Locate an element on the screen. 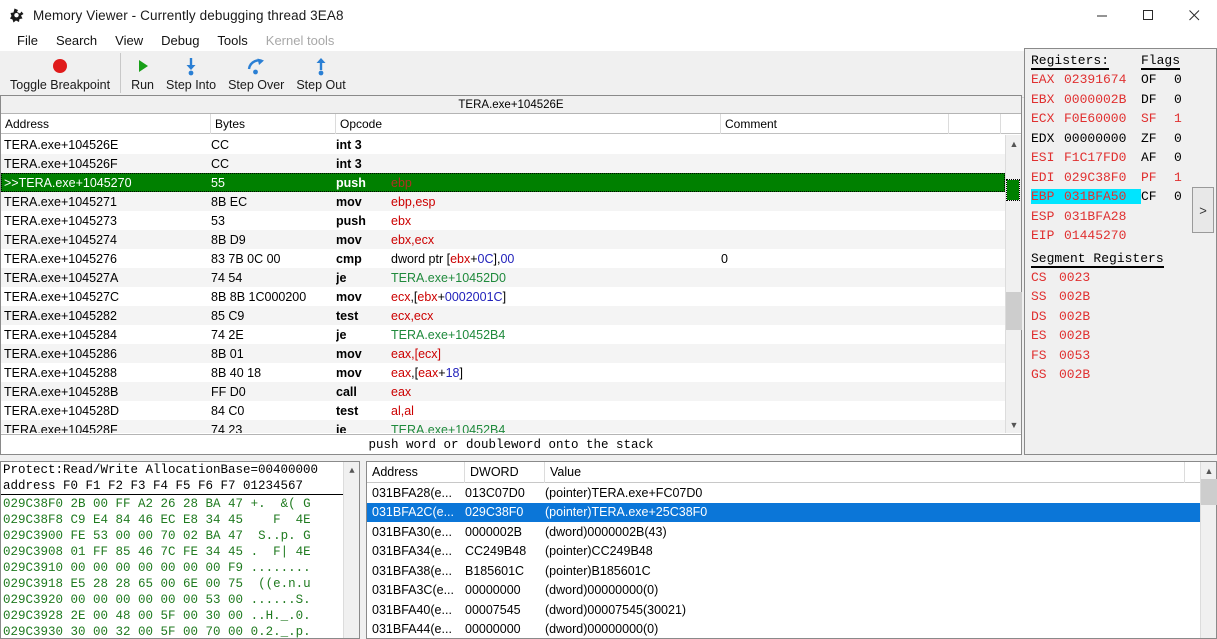 The image size is (1217, 639). hex-bytes: 00 00 00 00 00 00 00 F9 is located at coordinates (157, 568).